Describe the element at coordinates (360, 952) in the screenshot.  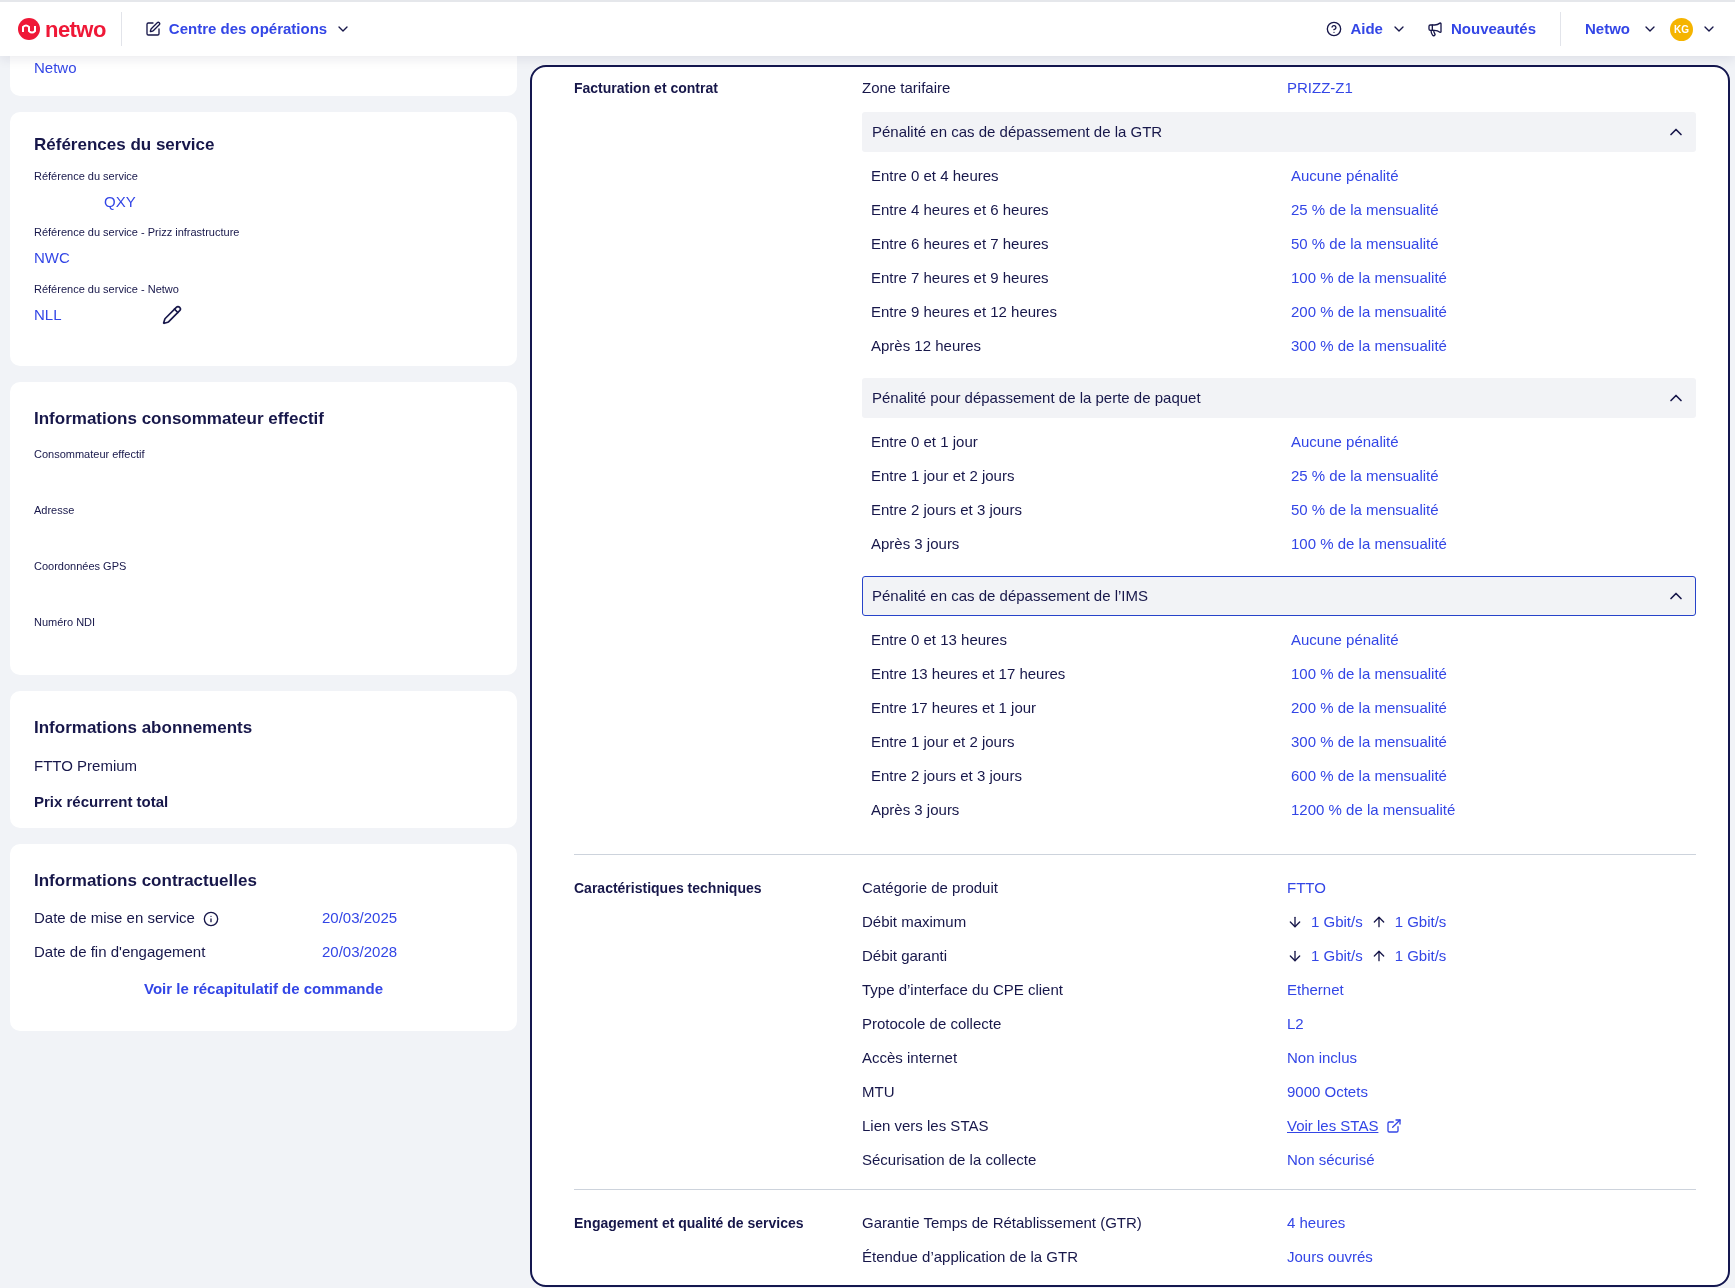
I see `date-value: 20/03/2028` at that location.